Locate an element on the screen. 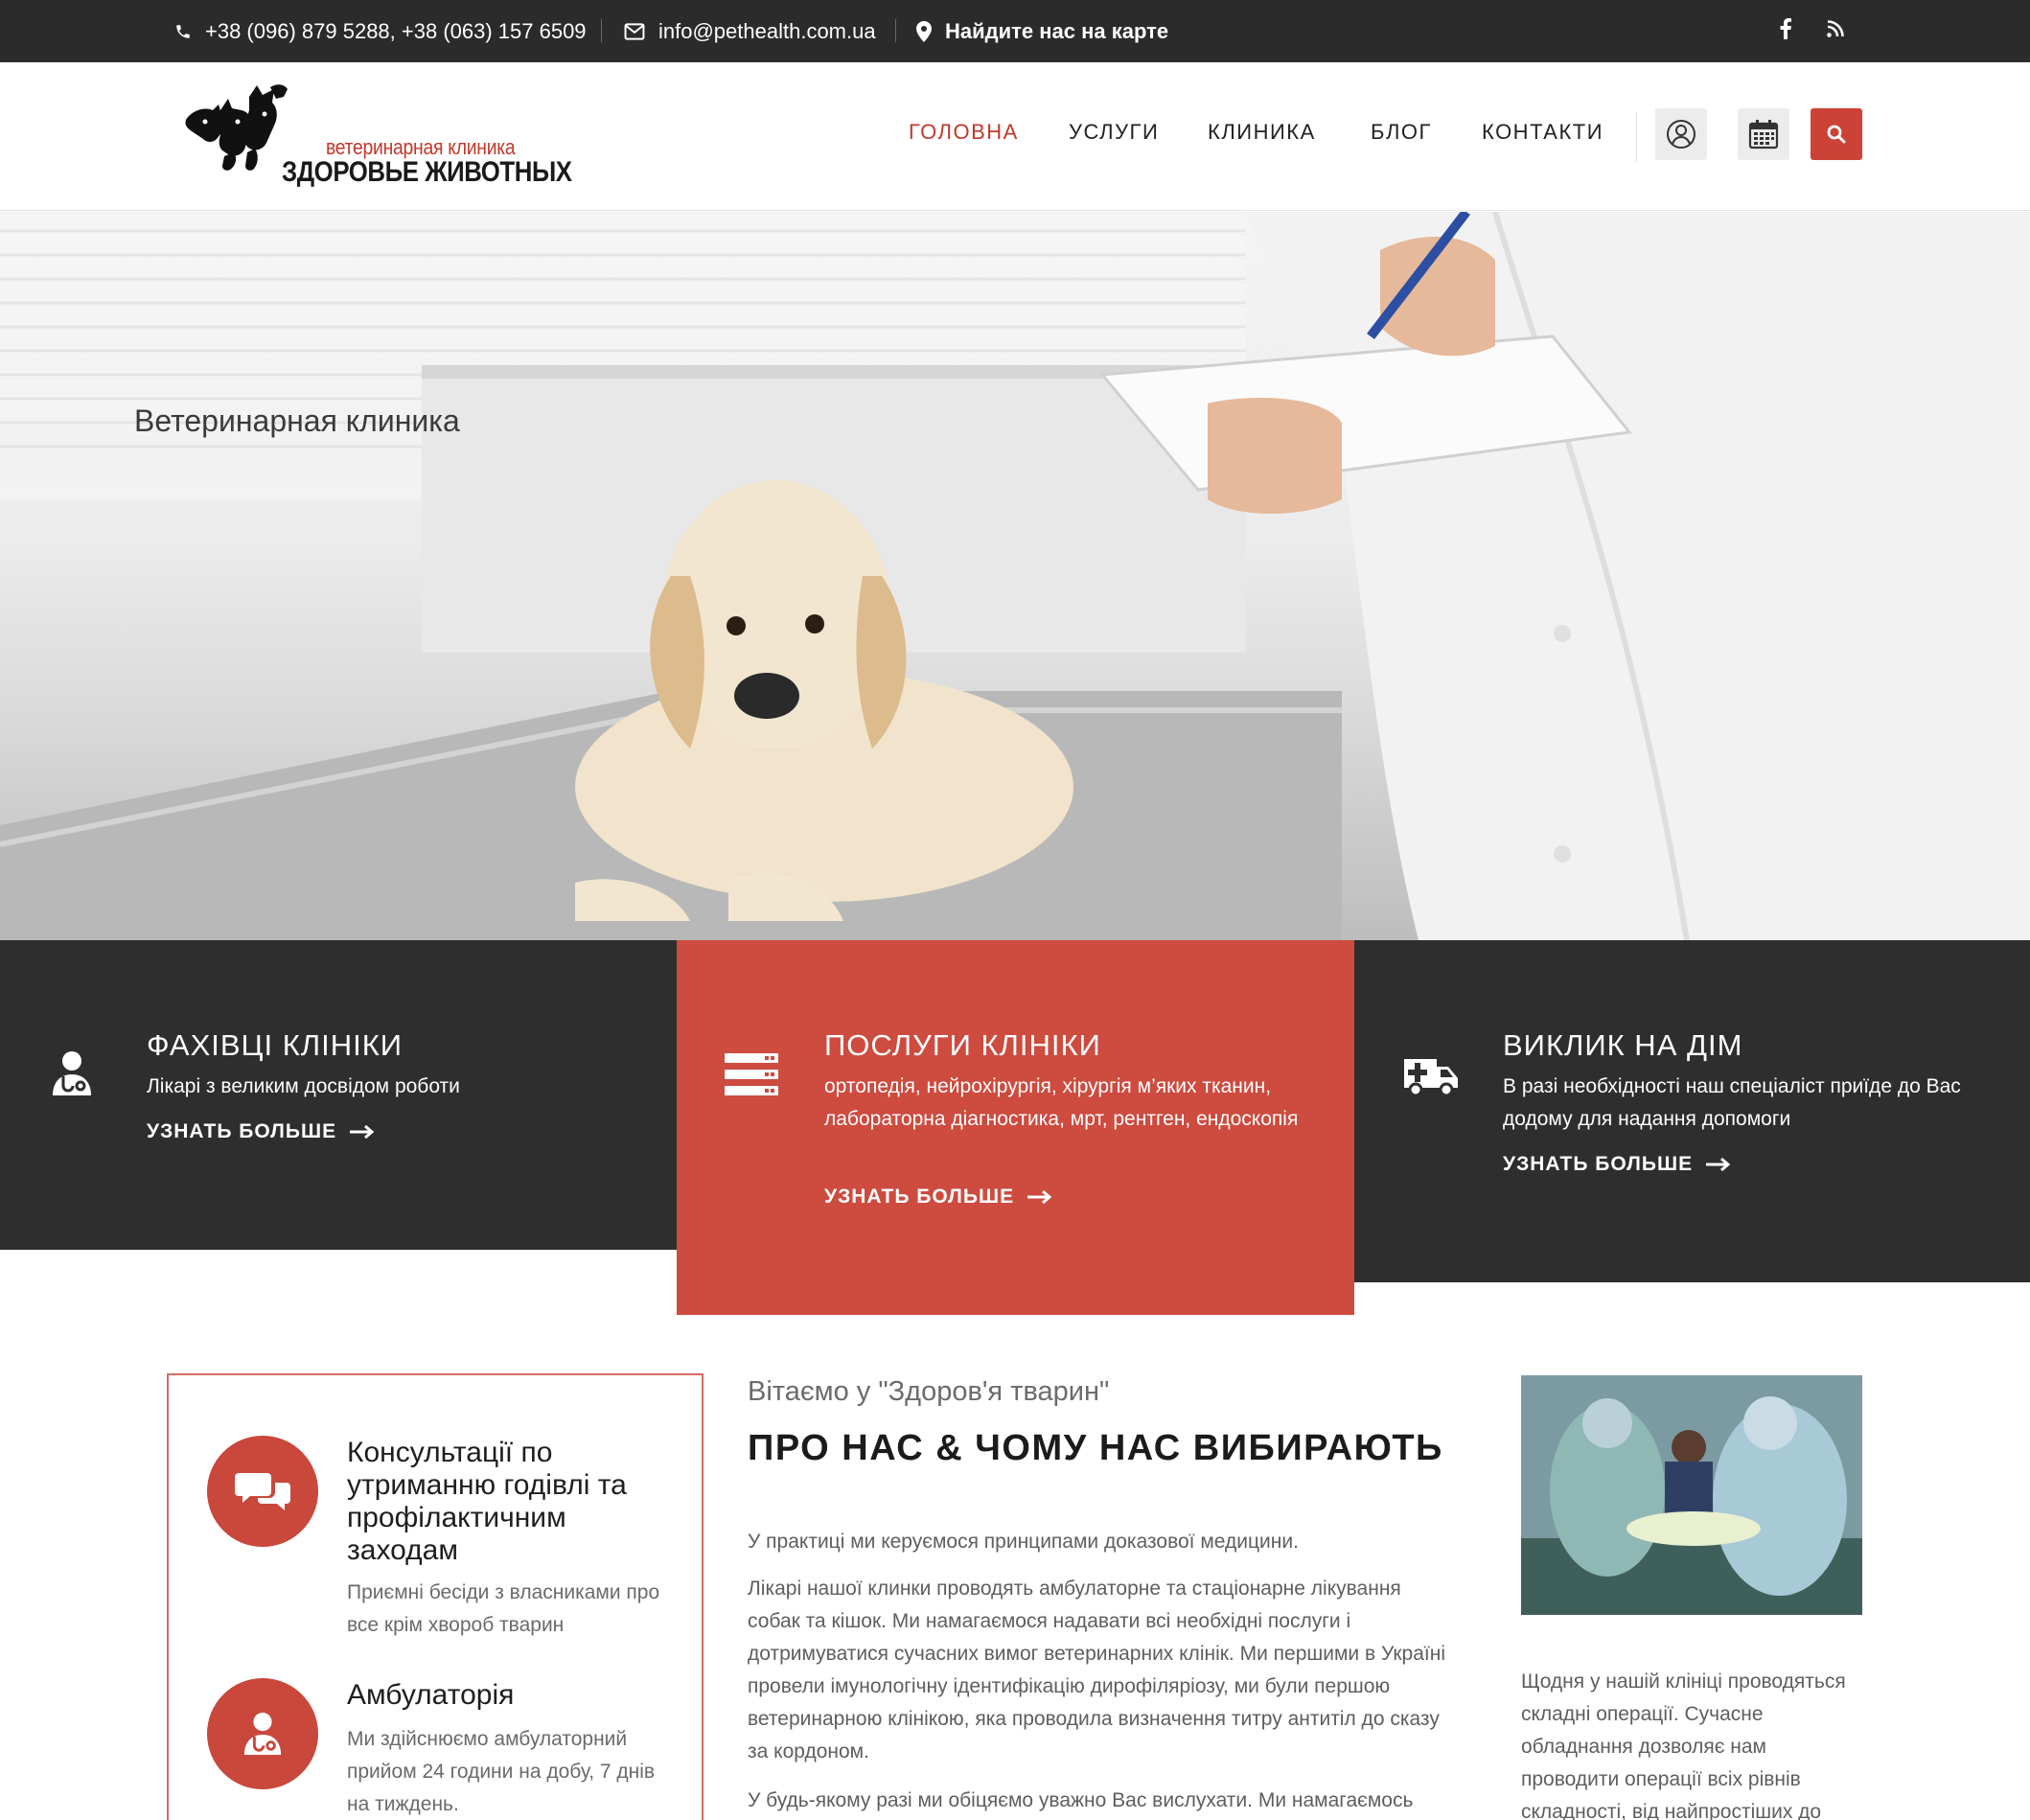 The image size is (2030, 1820). map-link: Найдите нас на карте is located at coordinates (1056, 32).